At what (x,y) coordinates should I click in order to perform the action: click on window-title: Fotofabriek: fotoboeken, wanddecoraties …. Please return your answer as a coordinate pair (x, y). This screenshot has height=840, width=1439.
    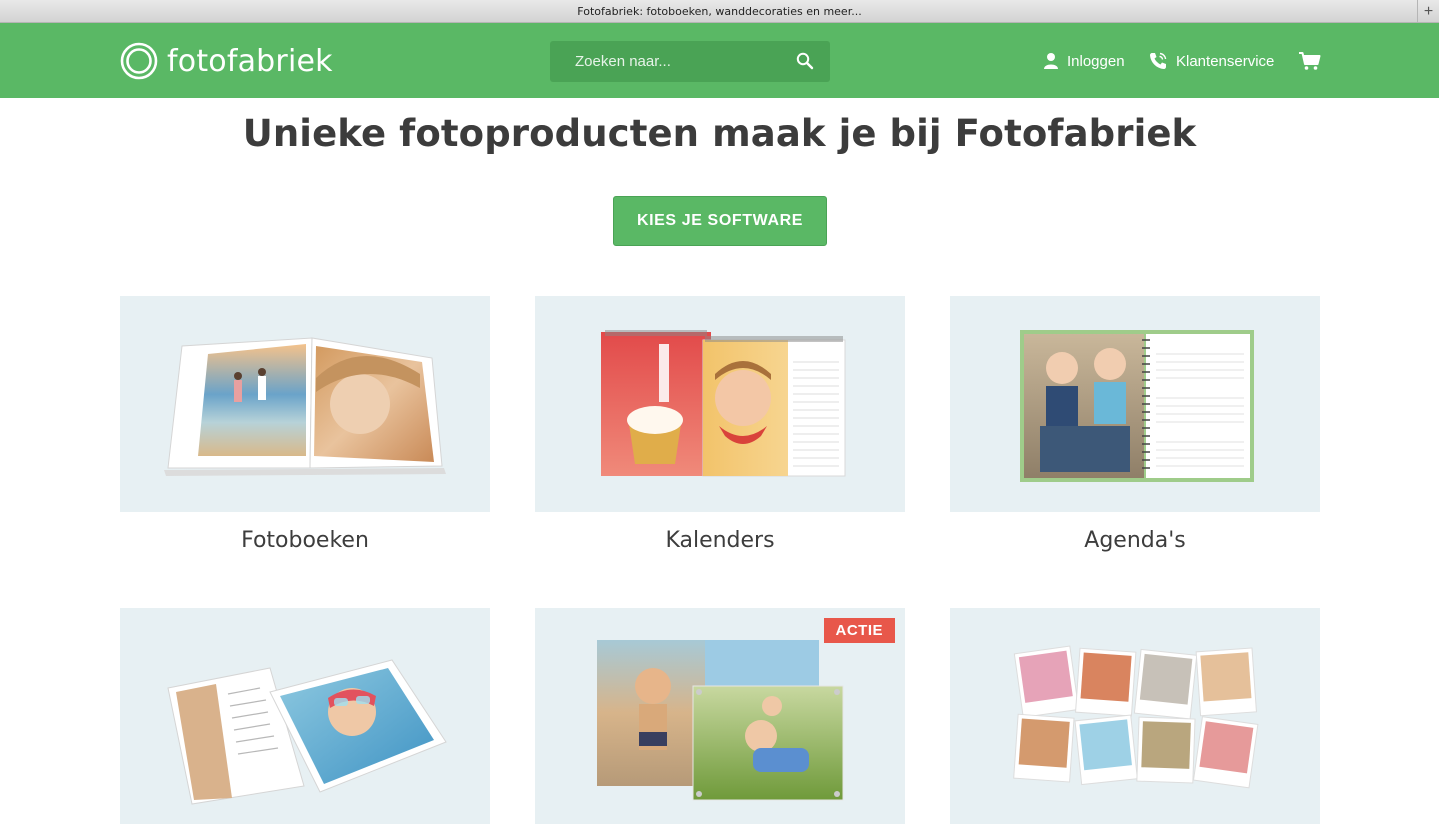
    Looking at the image, I should click on (719, 11).